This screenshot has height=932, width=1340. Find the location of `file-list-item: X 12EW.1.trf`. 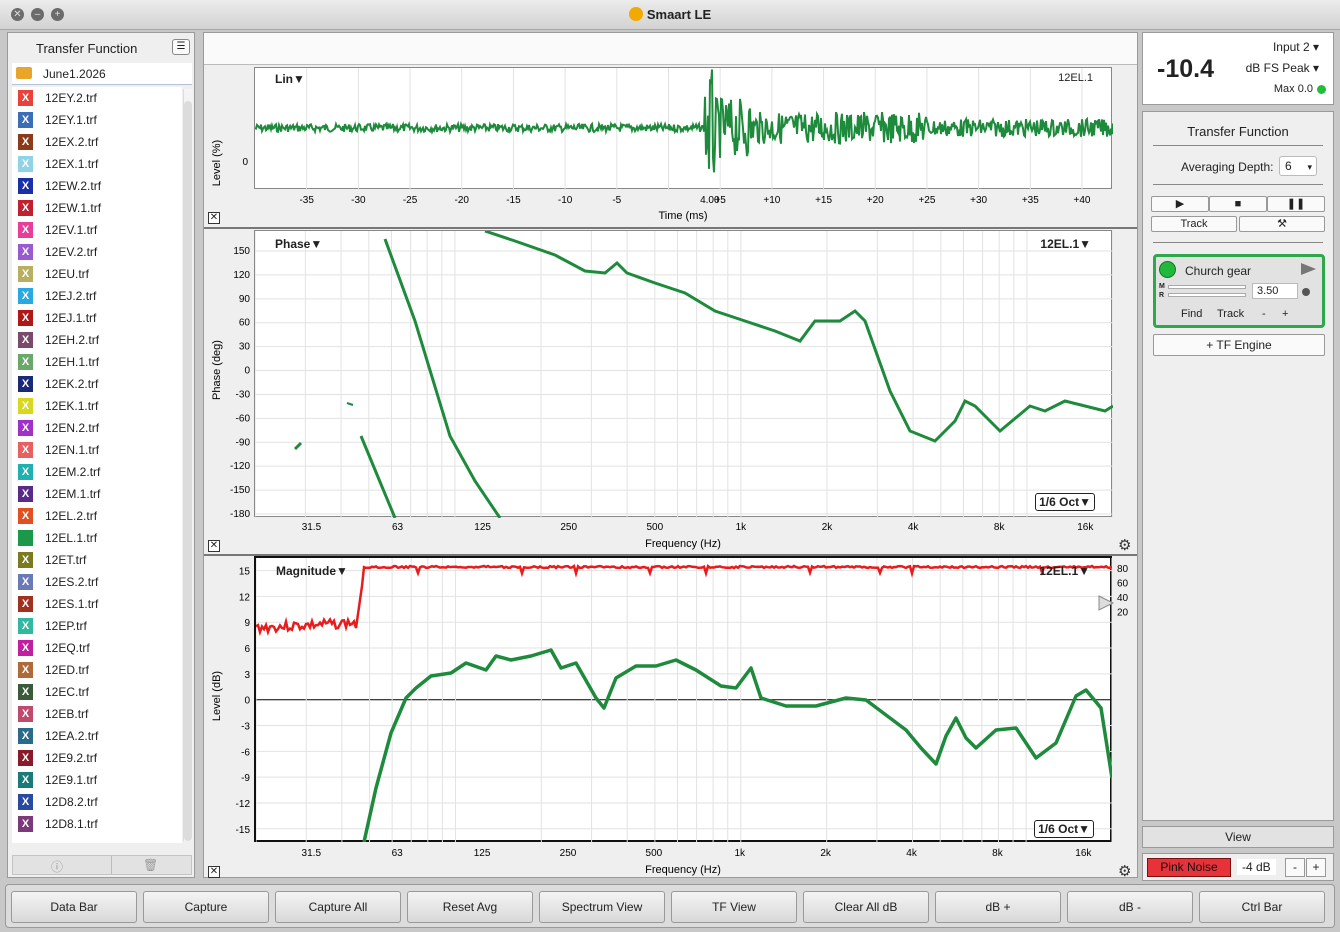

file-list-item: X 12EW.1.trf is located at coordinates (97, 208).